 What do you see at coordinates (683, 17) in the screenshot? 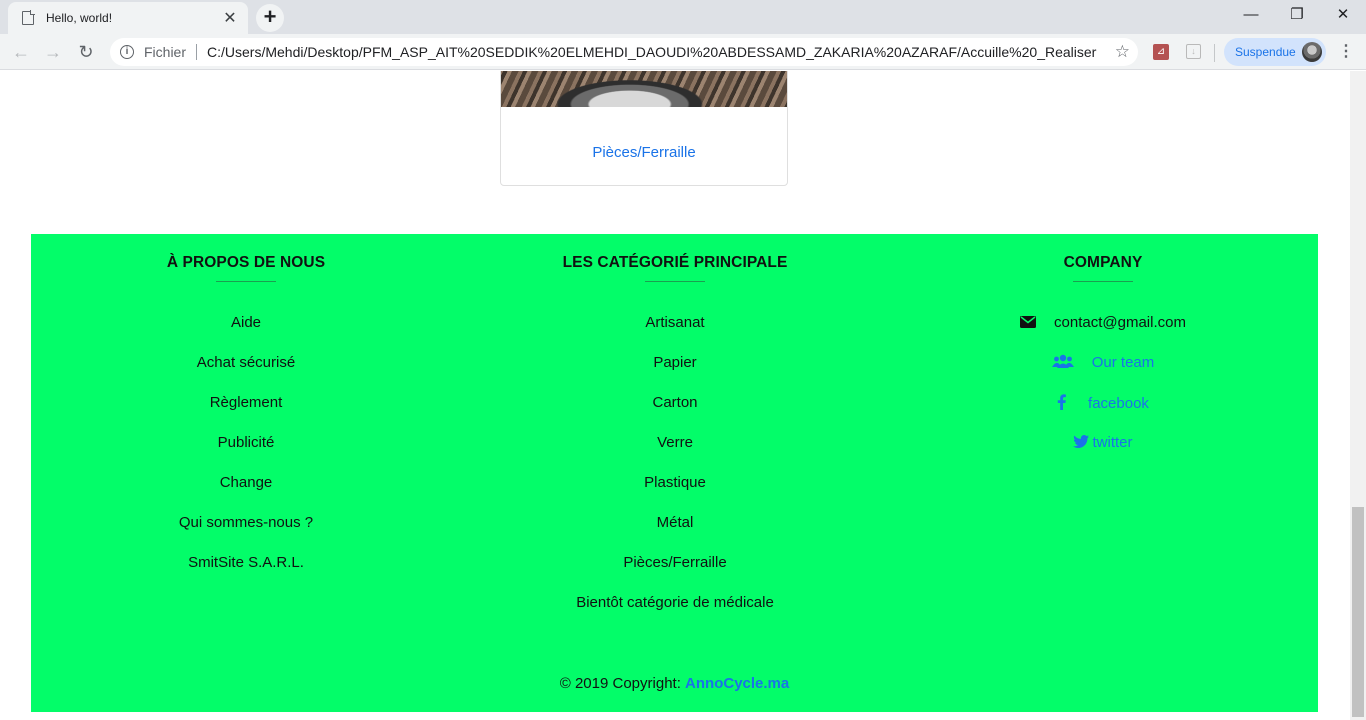
I see `tab-strip: Hello, world! ✕ + — ❐ ✕` at bounding box center [683, 17].